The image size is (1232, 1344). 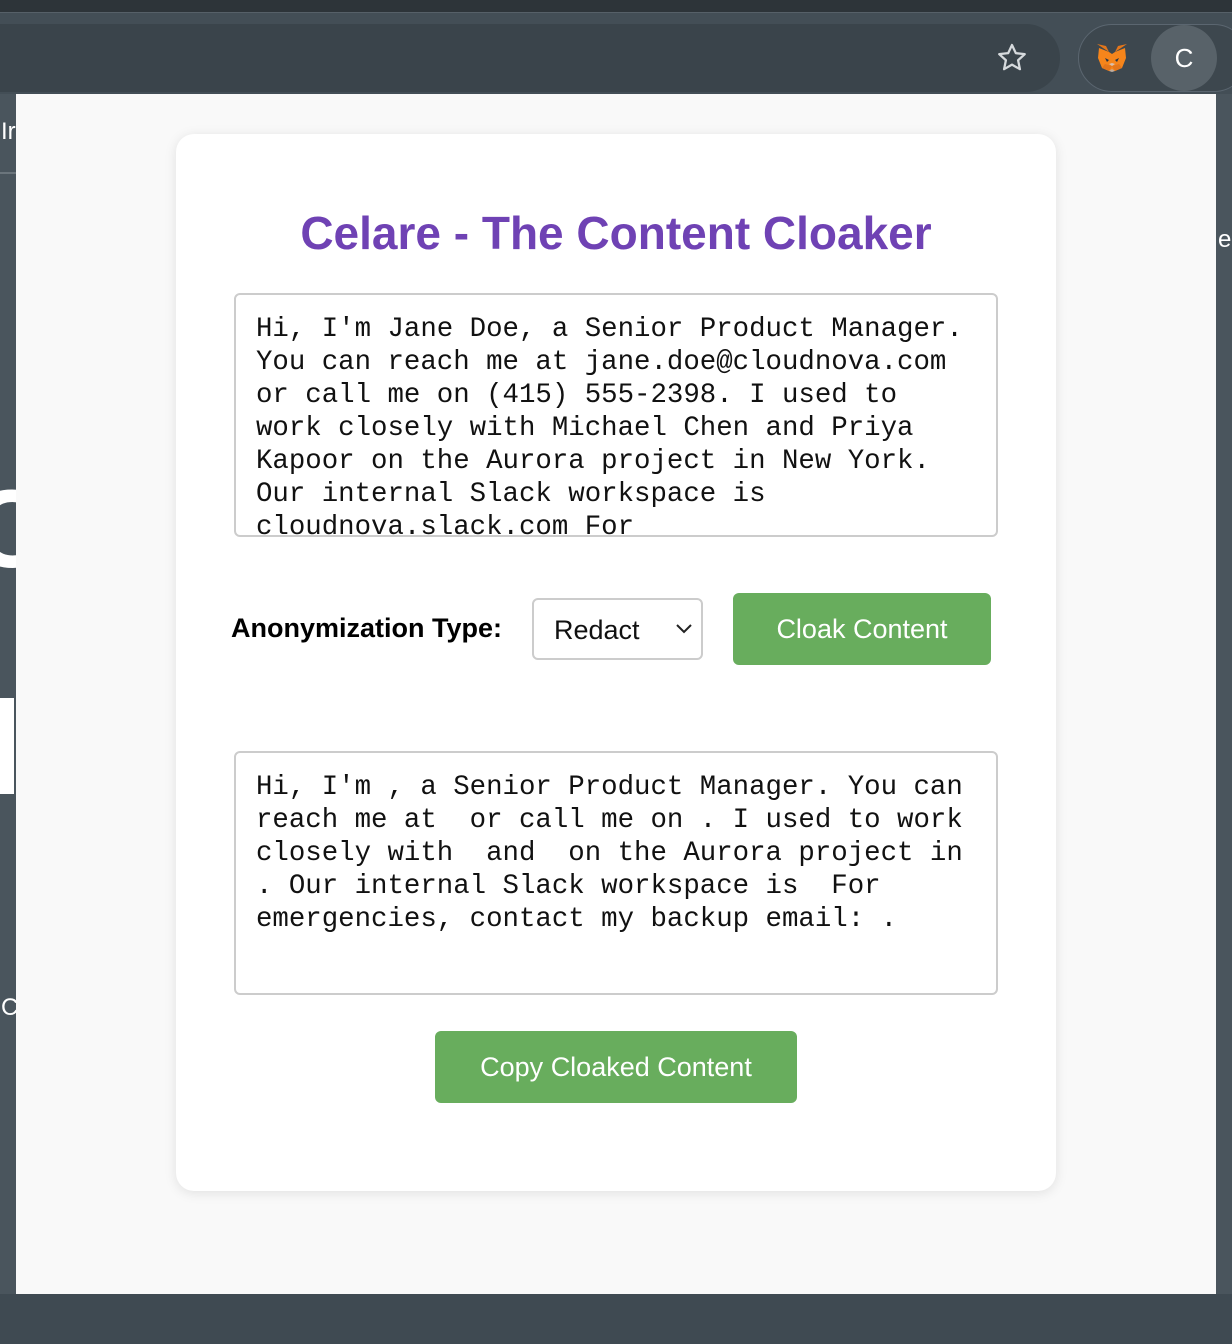 What do you see at coordinates (862, 629) in the screenshot?
I see `cloak-content-button: Cloak Content` at bounding box center [862, 629].